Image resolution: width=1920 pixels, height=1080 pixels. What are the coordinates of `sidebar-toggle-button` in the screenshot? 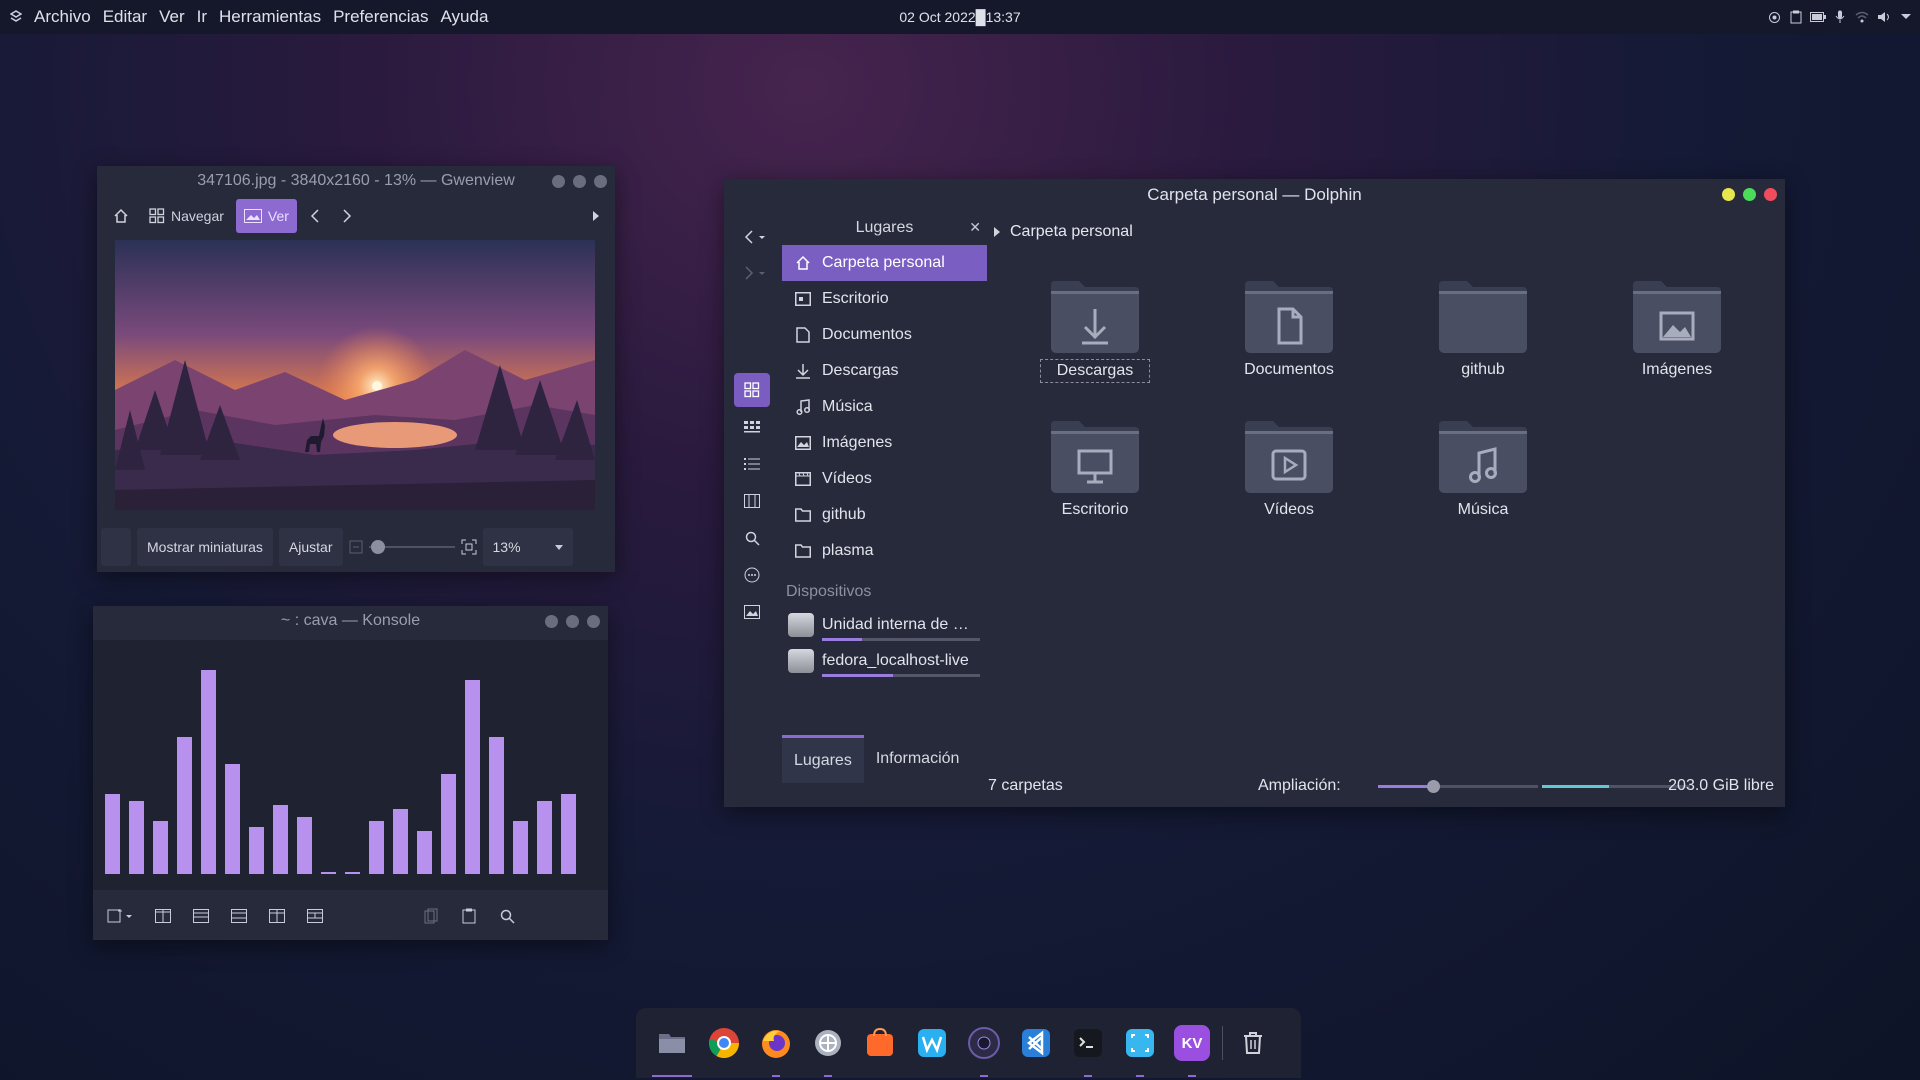 It's located at (116, 547).